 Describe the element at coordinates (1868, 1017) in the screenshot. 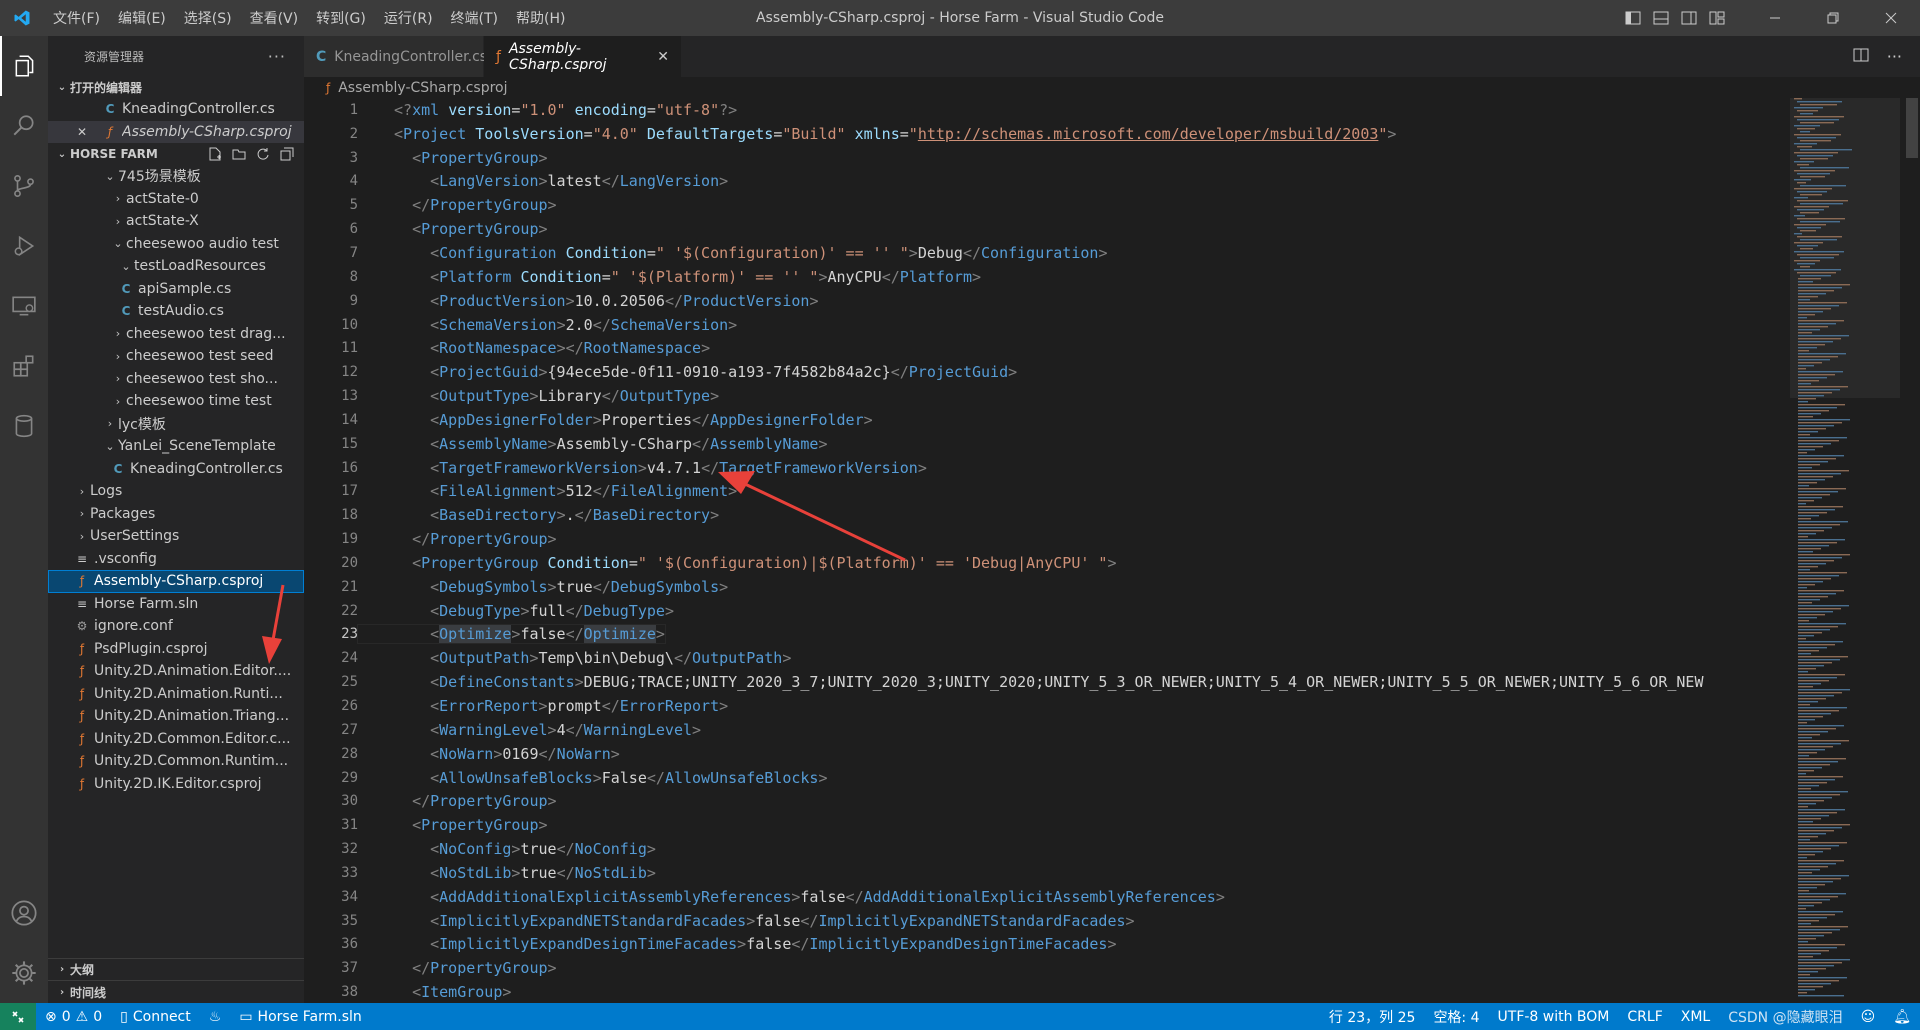

I see `feedback-icon: ☺` at that location.